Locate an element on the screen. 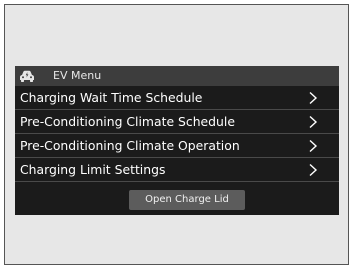 This screenshot has height=268, width=354. menu-item-charging-limit-settings: Charging Limit Settings is located at coordinates (177, 170).